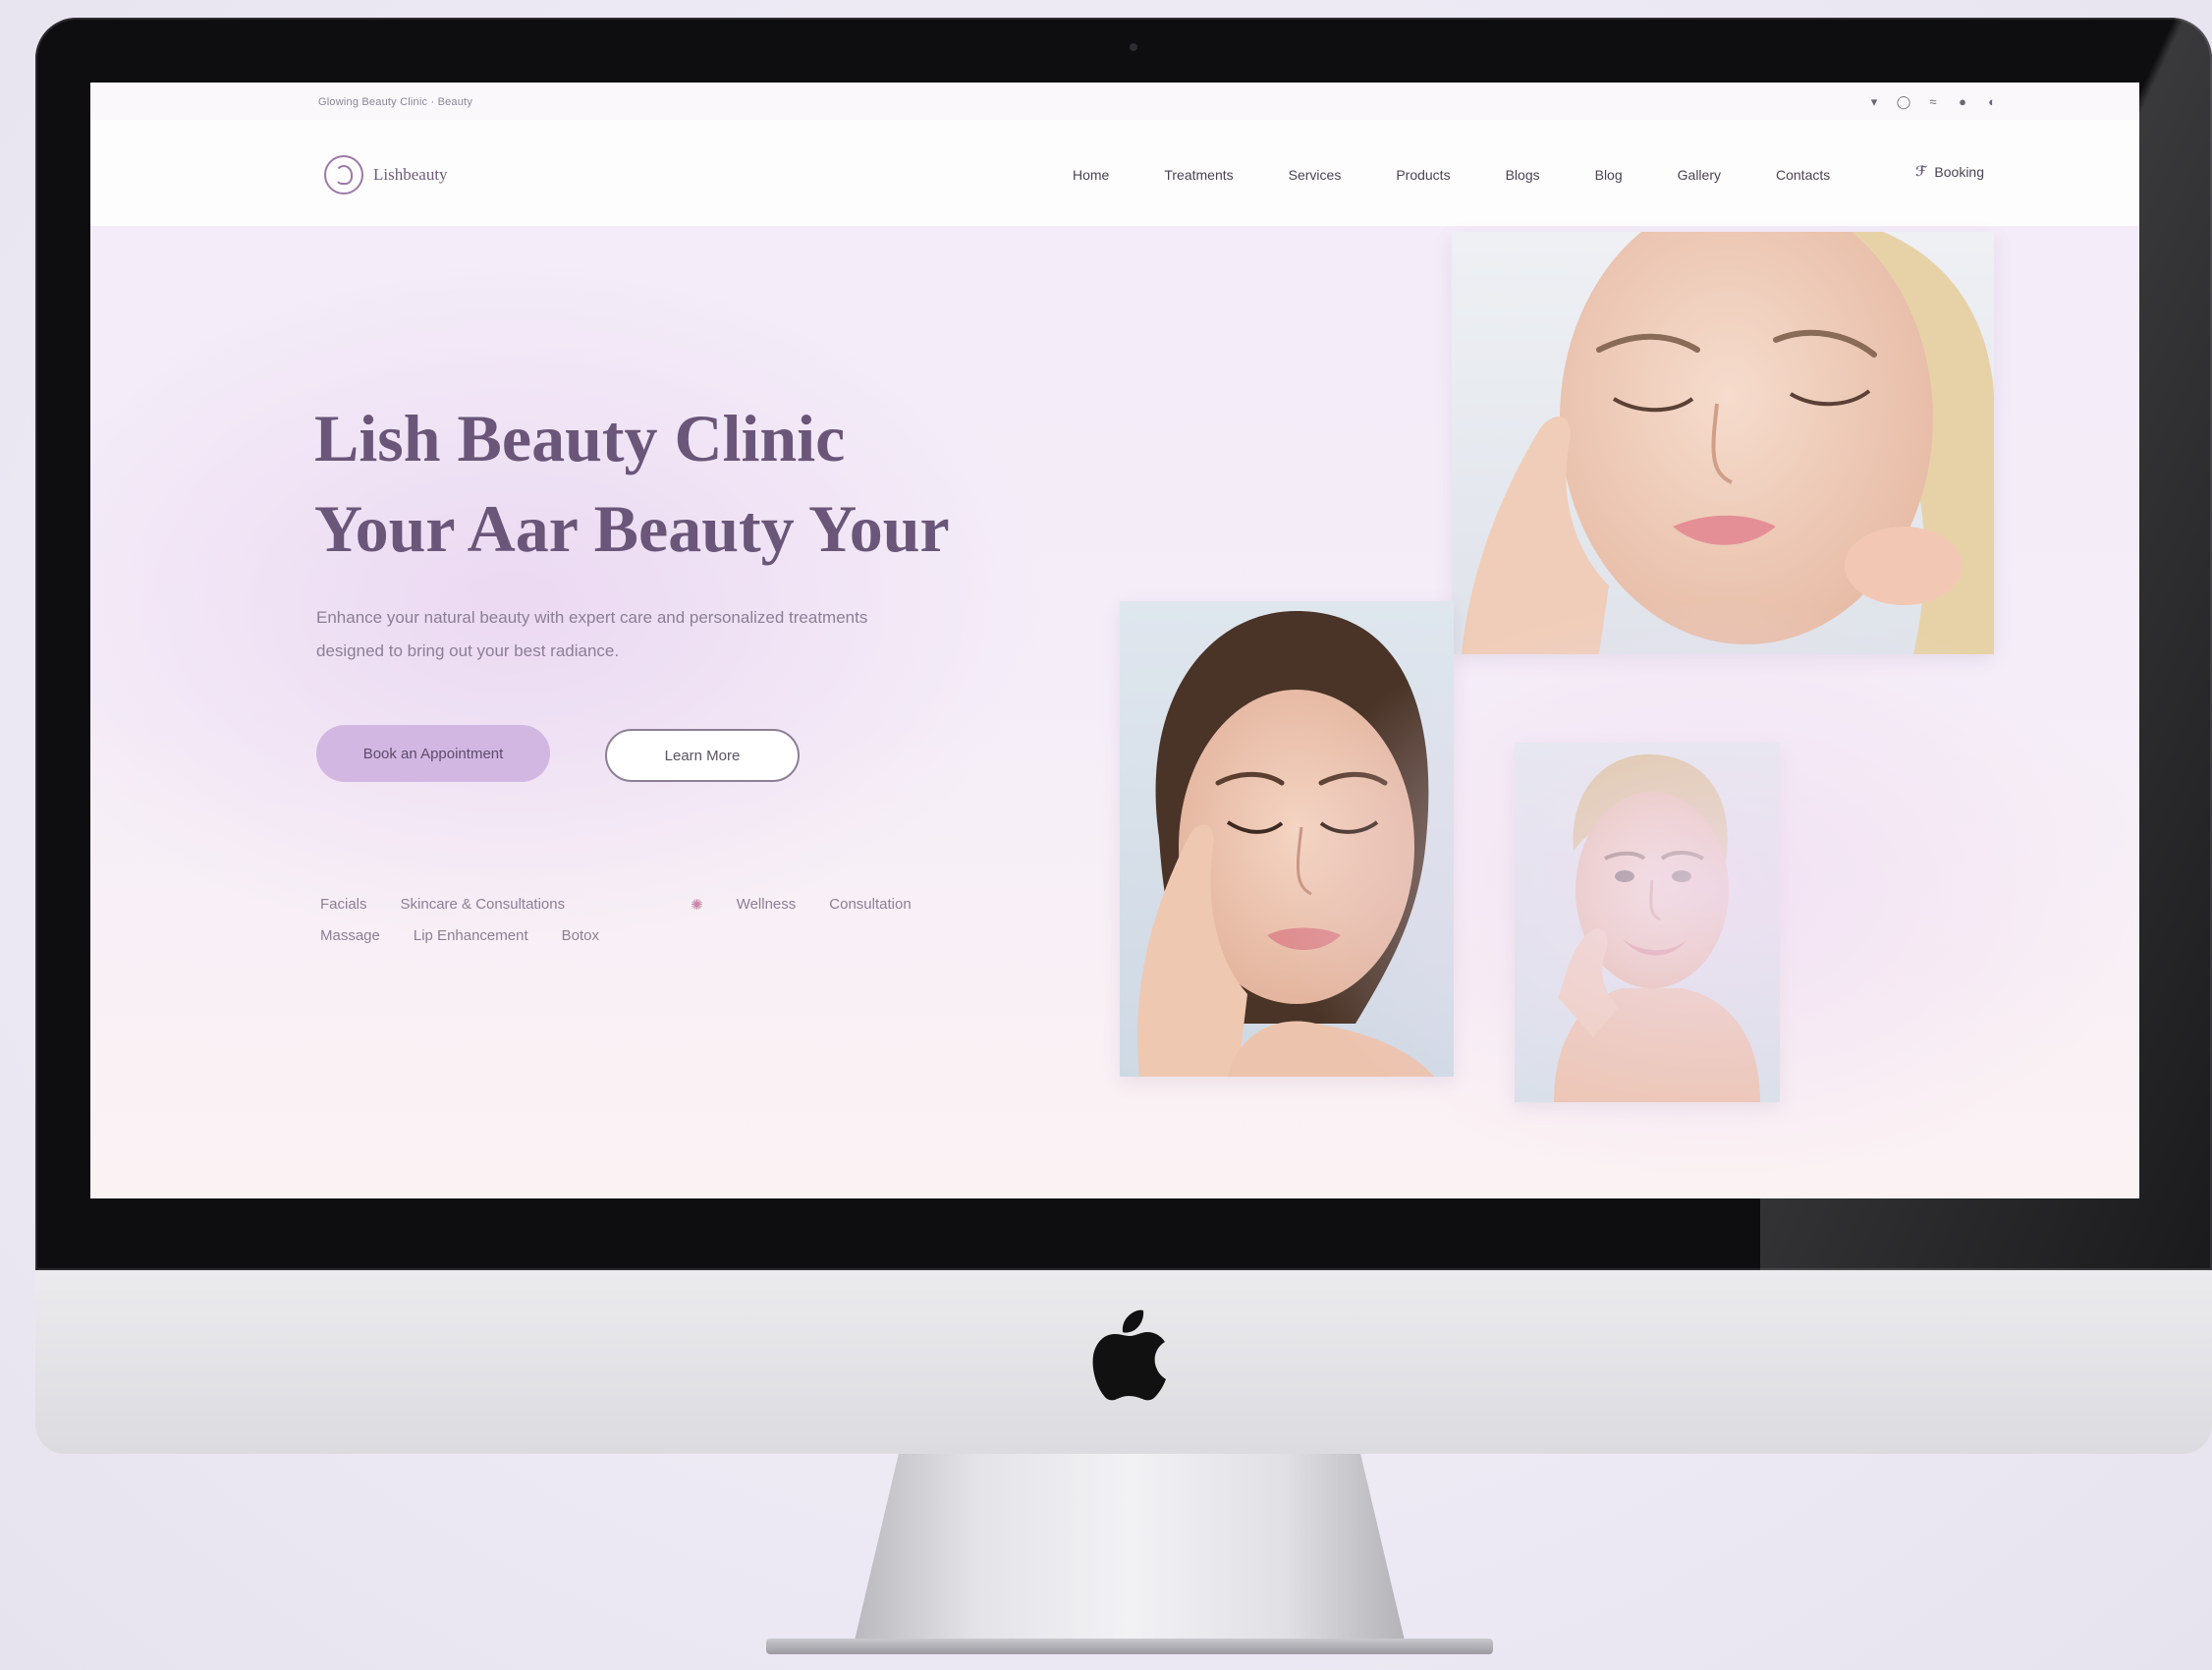 Image resolution: width=2212 pixels, height=1670 pixels. I want to click on nav-item-treatments: Treatments, so click(1198, 175).